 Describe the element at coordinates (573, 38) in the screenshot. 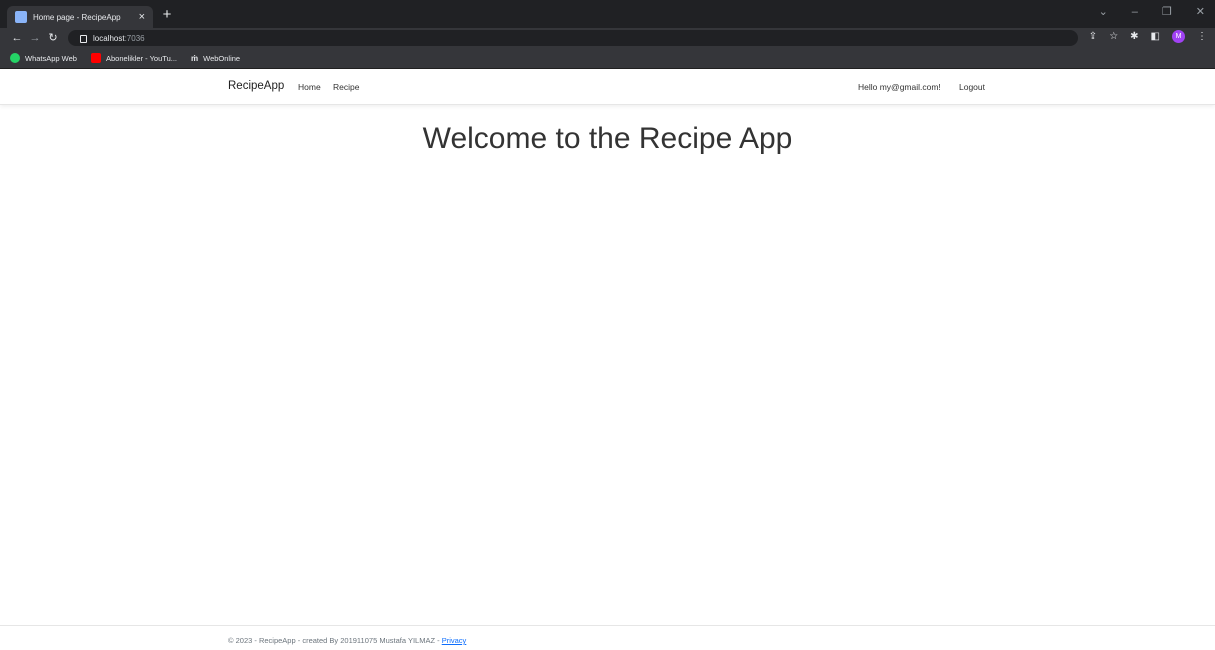

I see `address-bar: localhost:7036` at that location.